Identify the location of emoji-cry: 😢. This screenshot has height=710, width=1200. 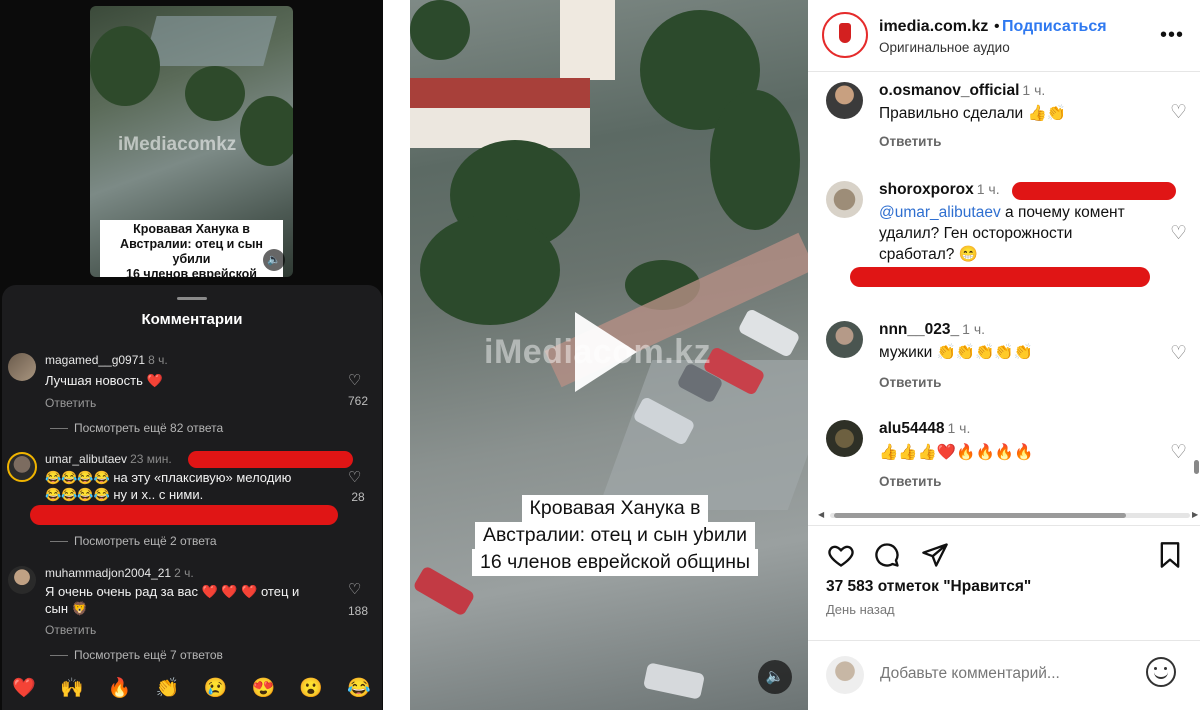
(216, 688).